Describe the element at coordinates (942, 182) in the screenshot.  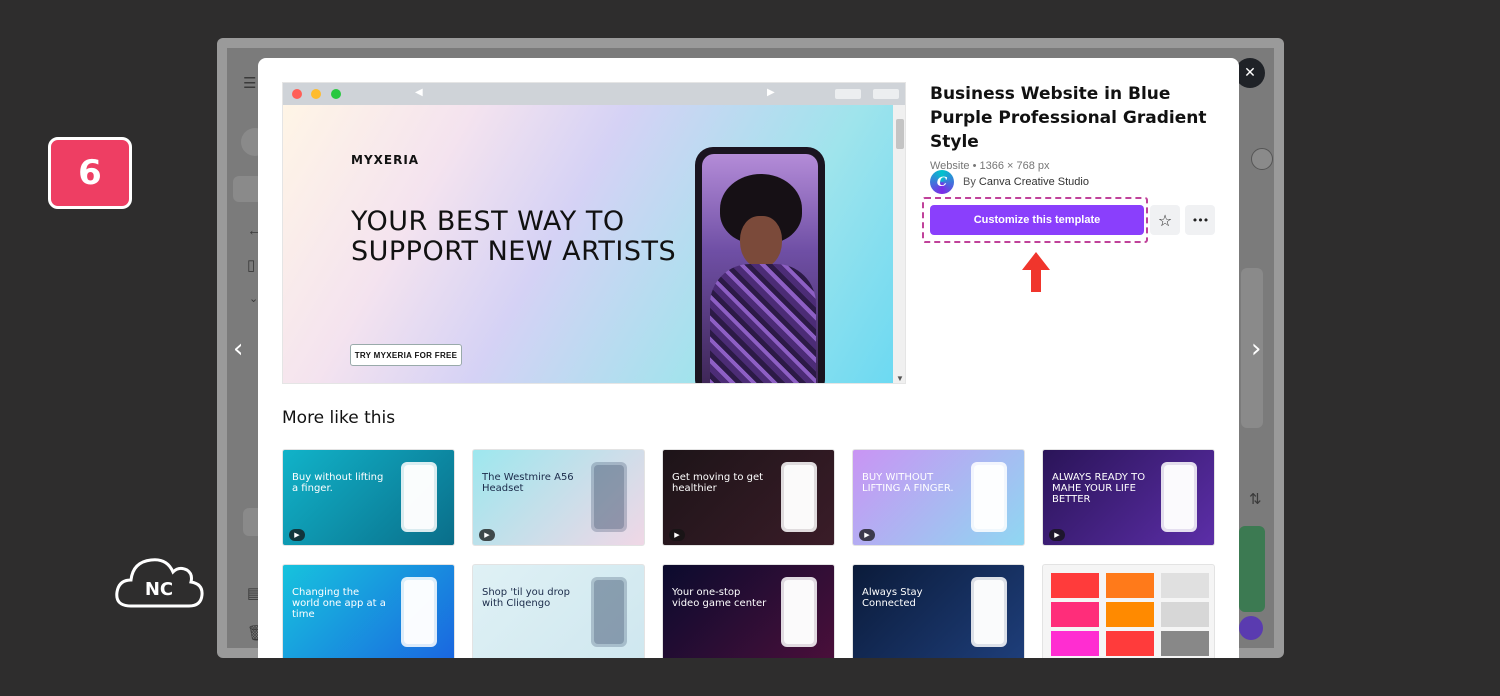
I see `canva-logo-icon: C` at that location.